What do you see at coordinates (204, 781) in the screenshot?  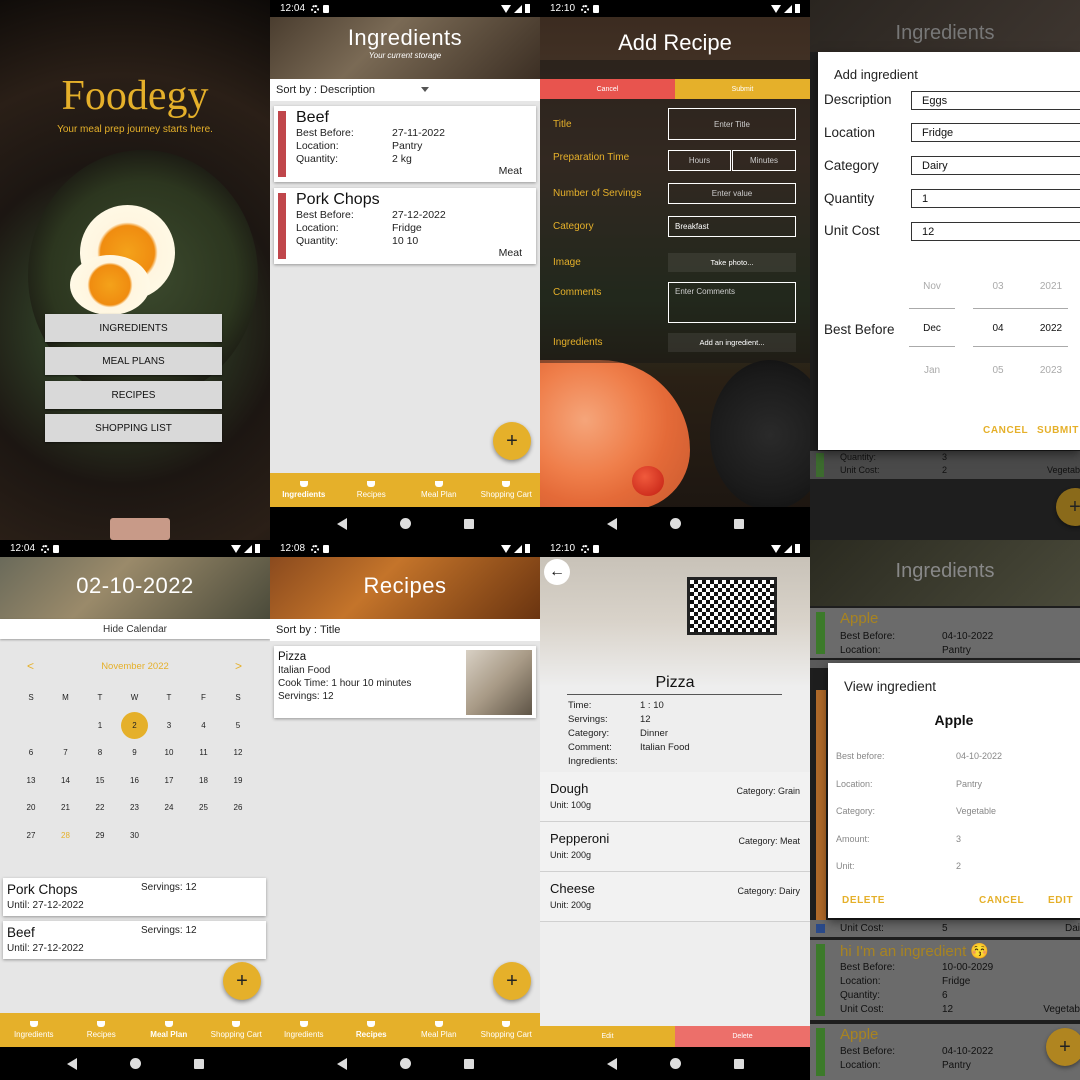 I see `calendar-day: 18` at bounding box center [204, 781].